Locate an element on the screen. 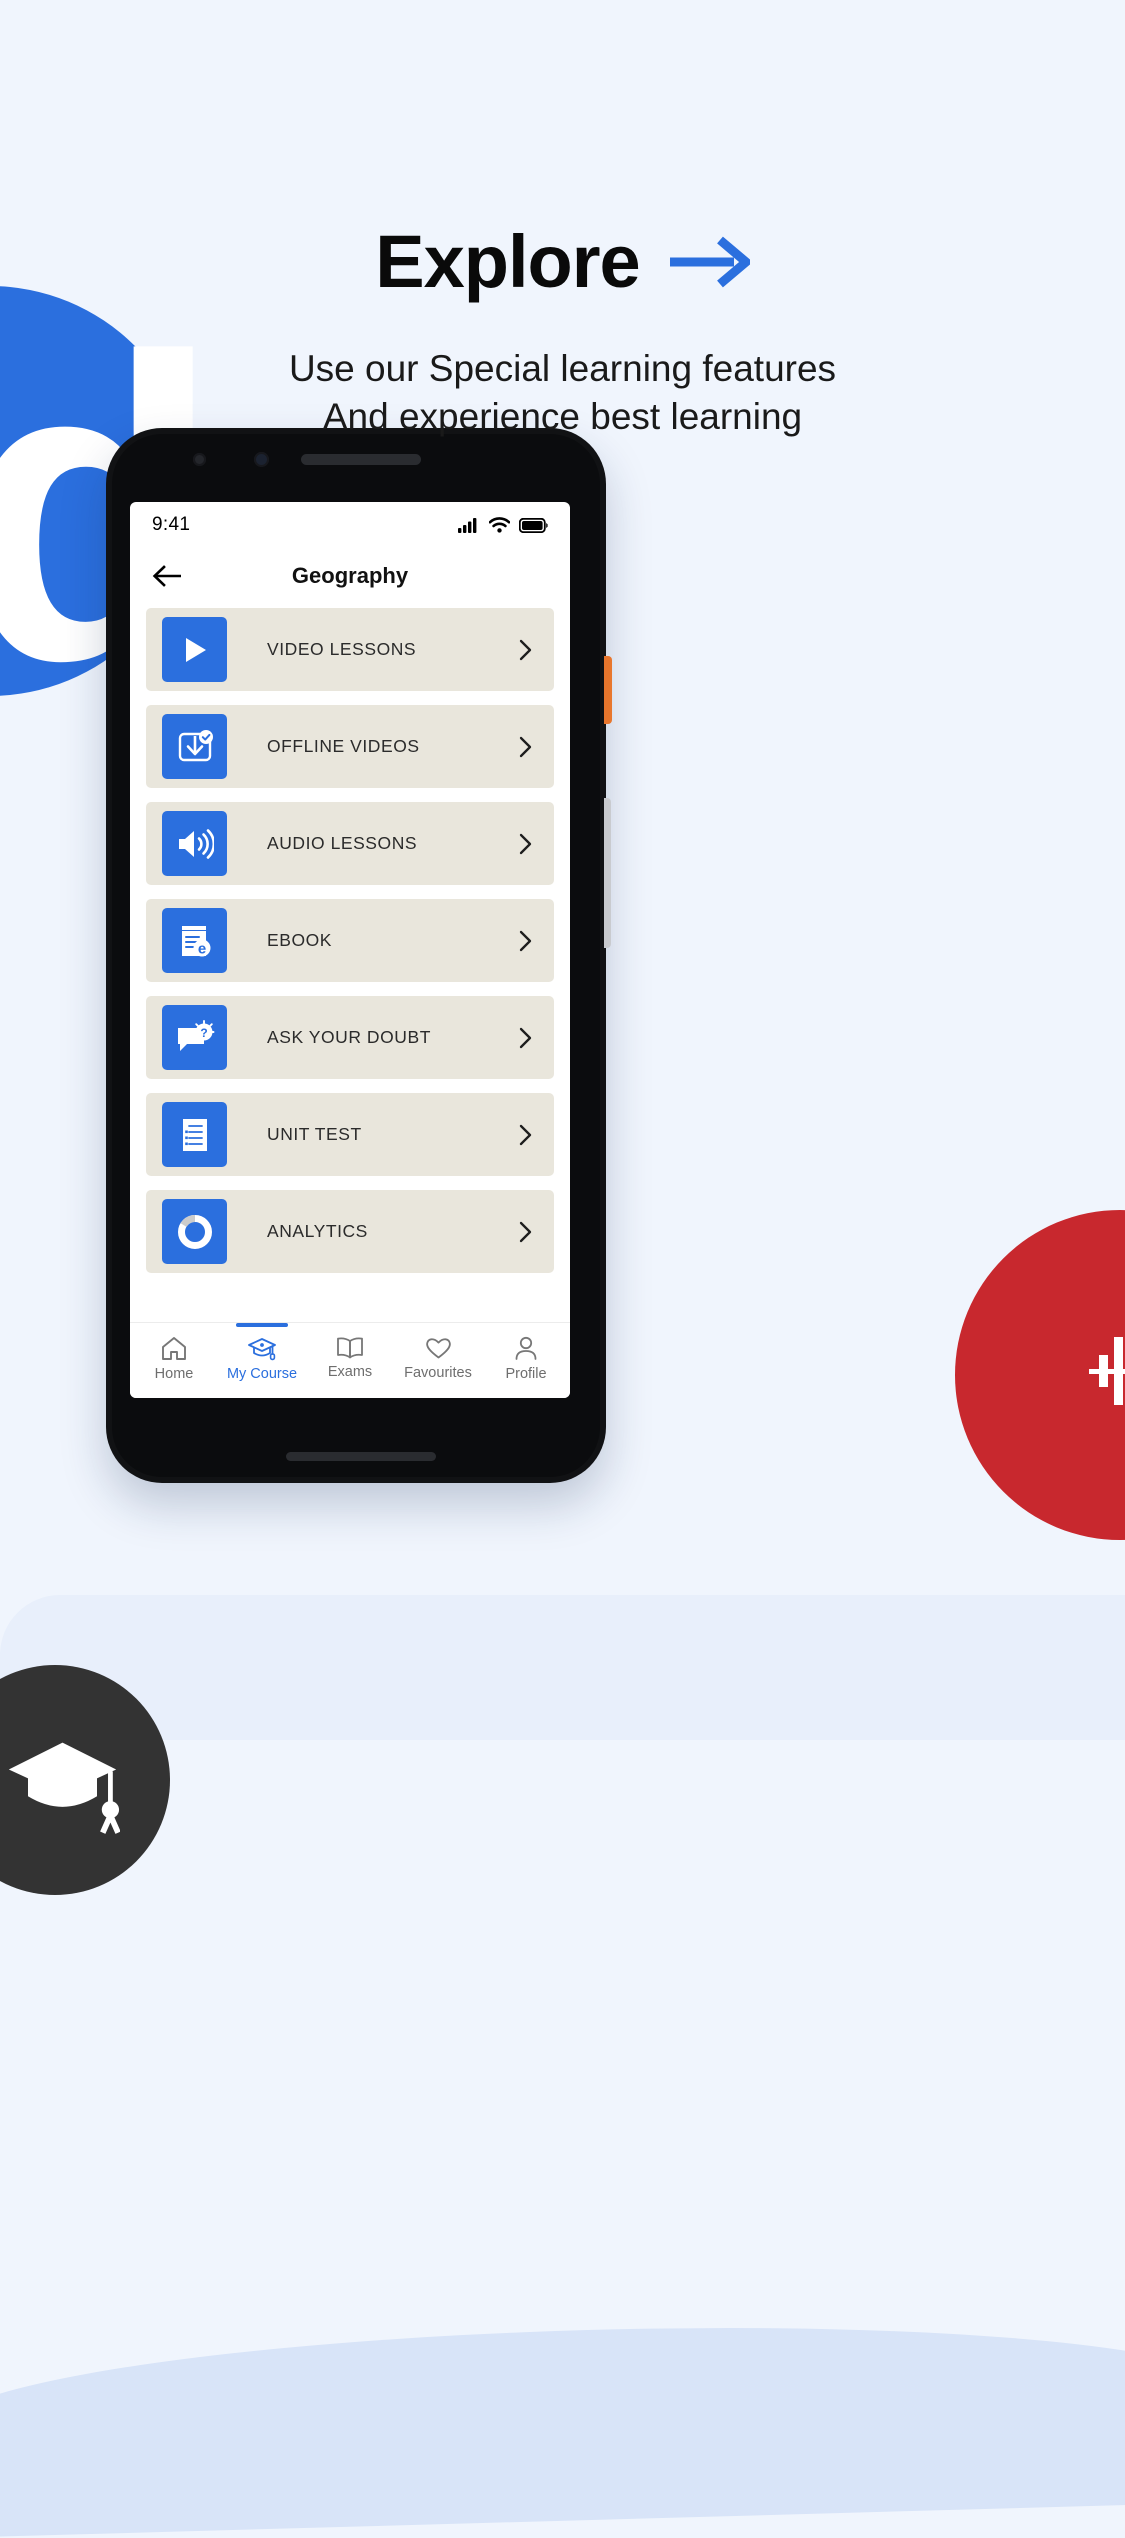 Image resolution: width=1125 pixels, height=2538 pixels. donut-chart-icon is located at coordinates (194, 1231).